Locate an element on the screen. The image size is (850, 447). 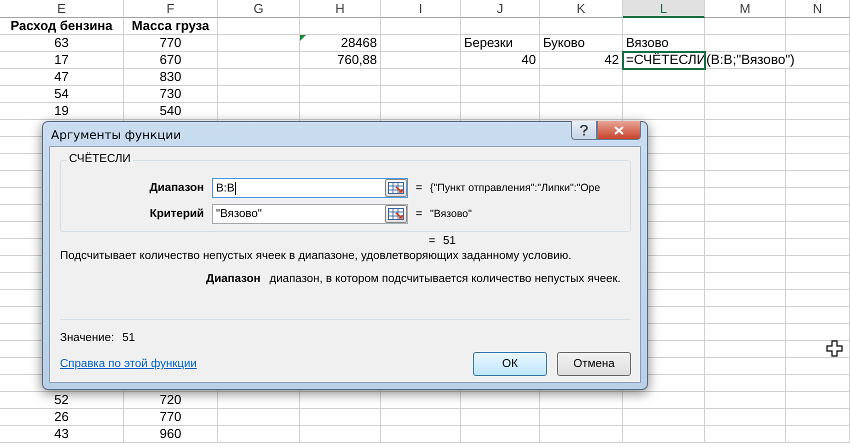
table-cell: 720 is located at coordinates (171, 400).